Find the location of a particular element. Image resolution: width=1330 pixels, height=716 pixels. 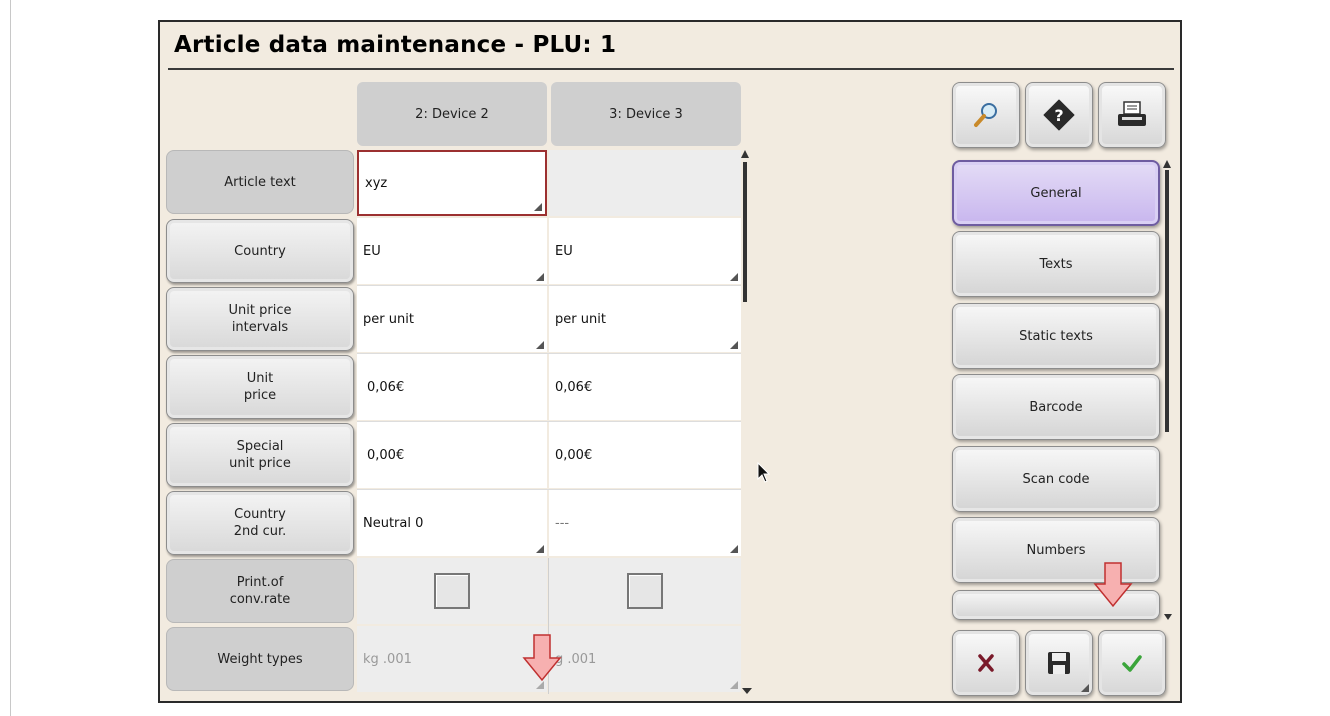

article-text-input-device-2: xyz is located at coordinates (452, 183).